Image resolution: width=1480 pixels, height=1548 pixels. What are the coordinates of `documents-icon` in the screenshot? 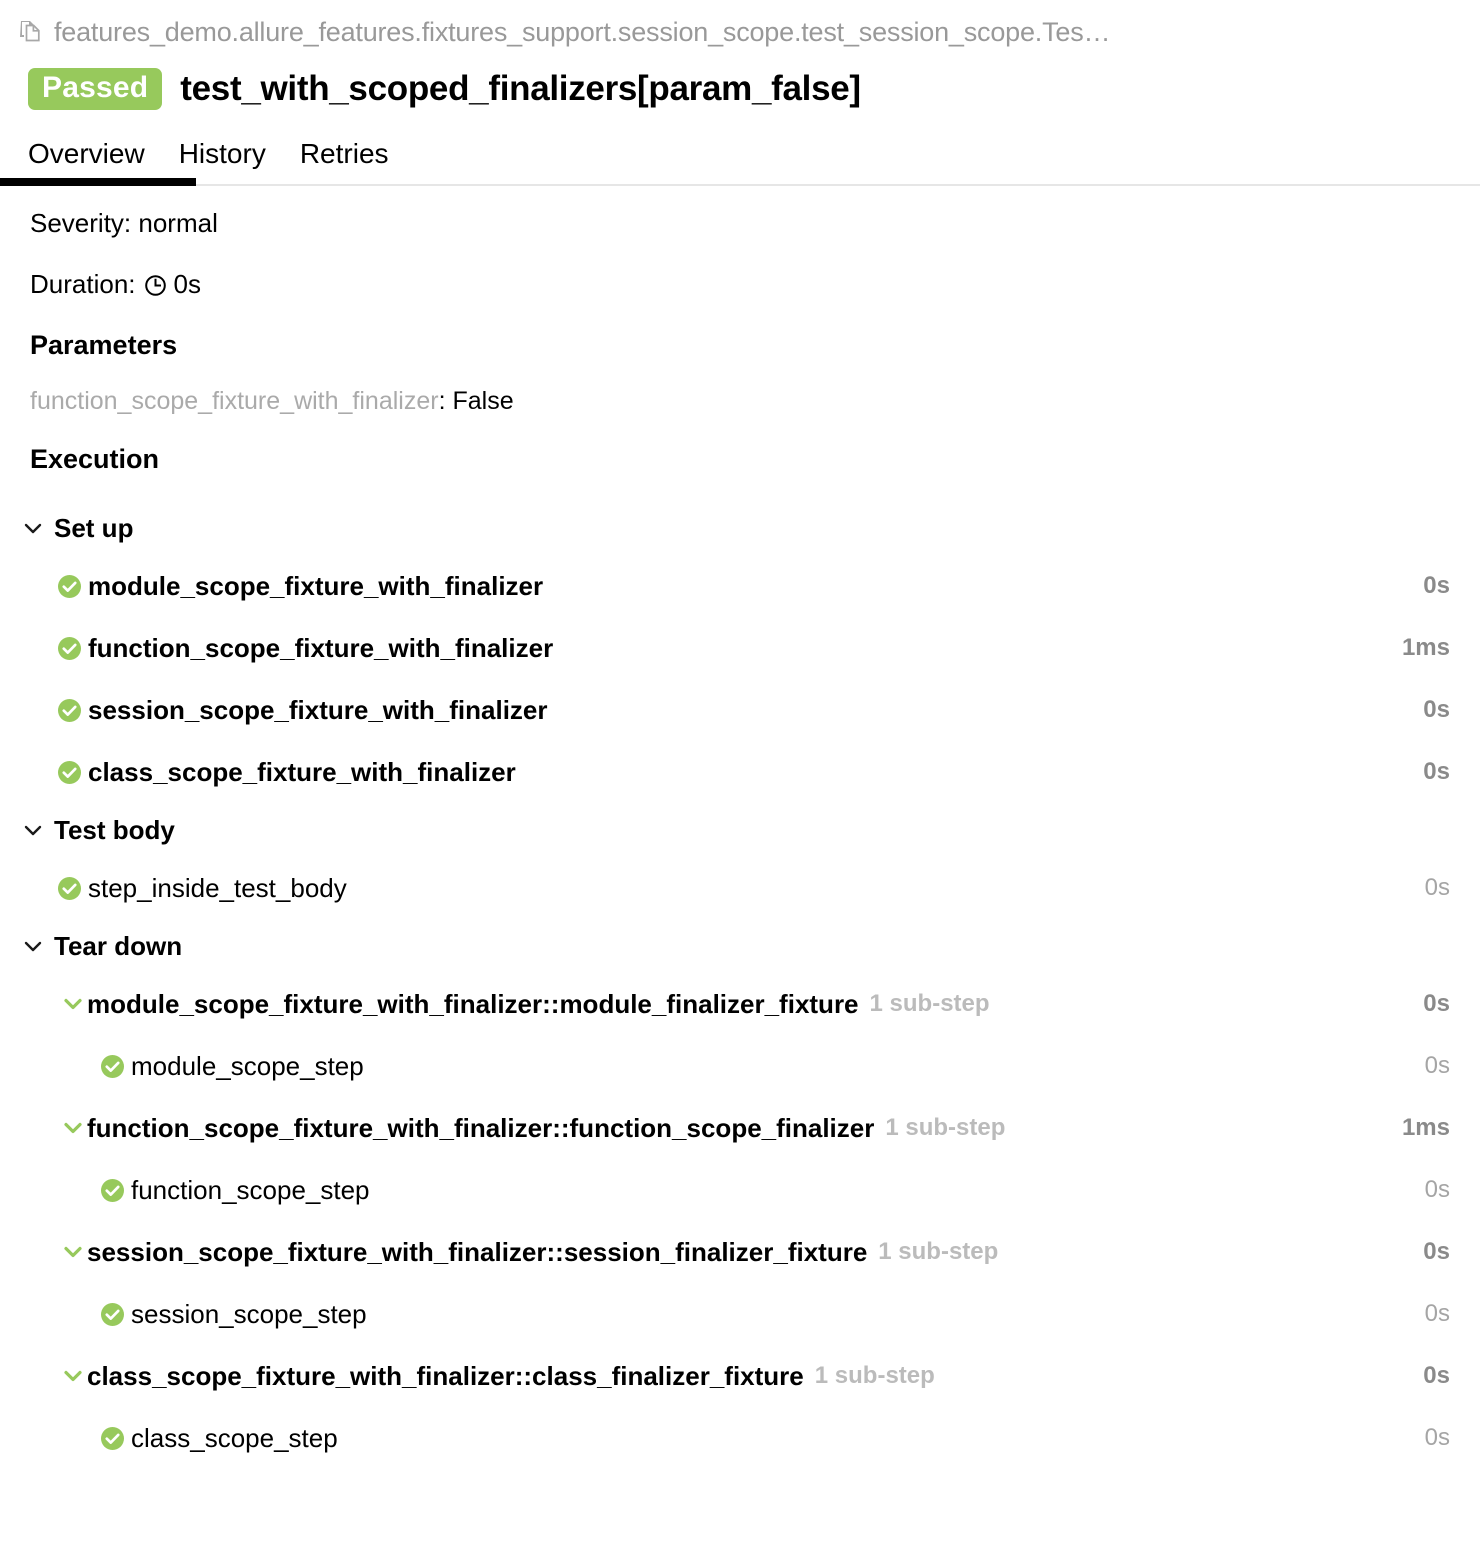 It's located at (31, 32).